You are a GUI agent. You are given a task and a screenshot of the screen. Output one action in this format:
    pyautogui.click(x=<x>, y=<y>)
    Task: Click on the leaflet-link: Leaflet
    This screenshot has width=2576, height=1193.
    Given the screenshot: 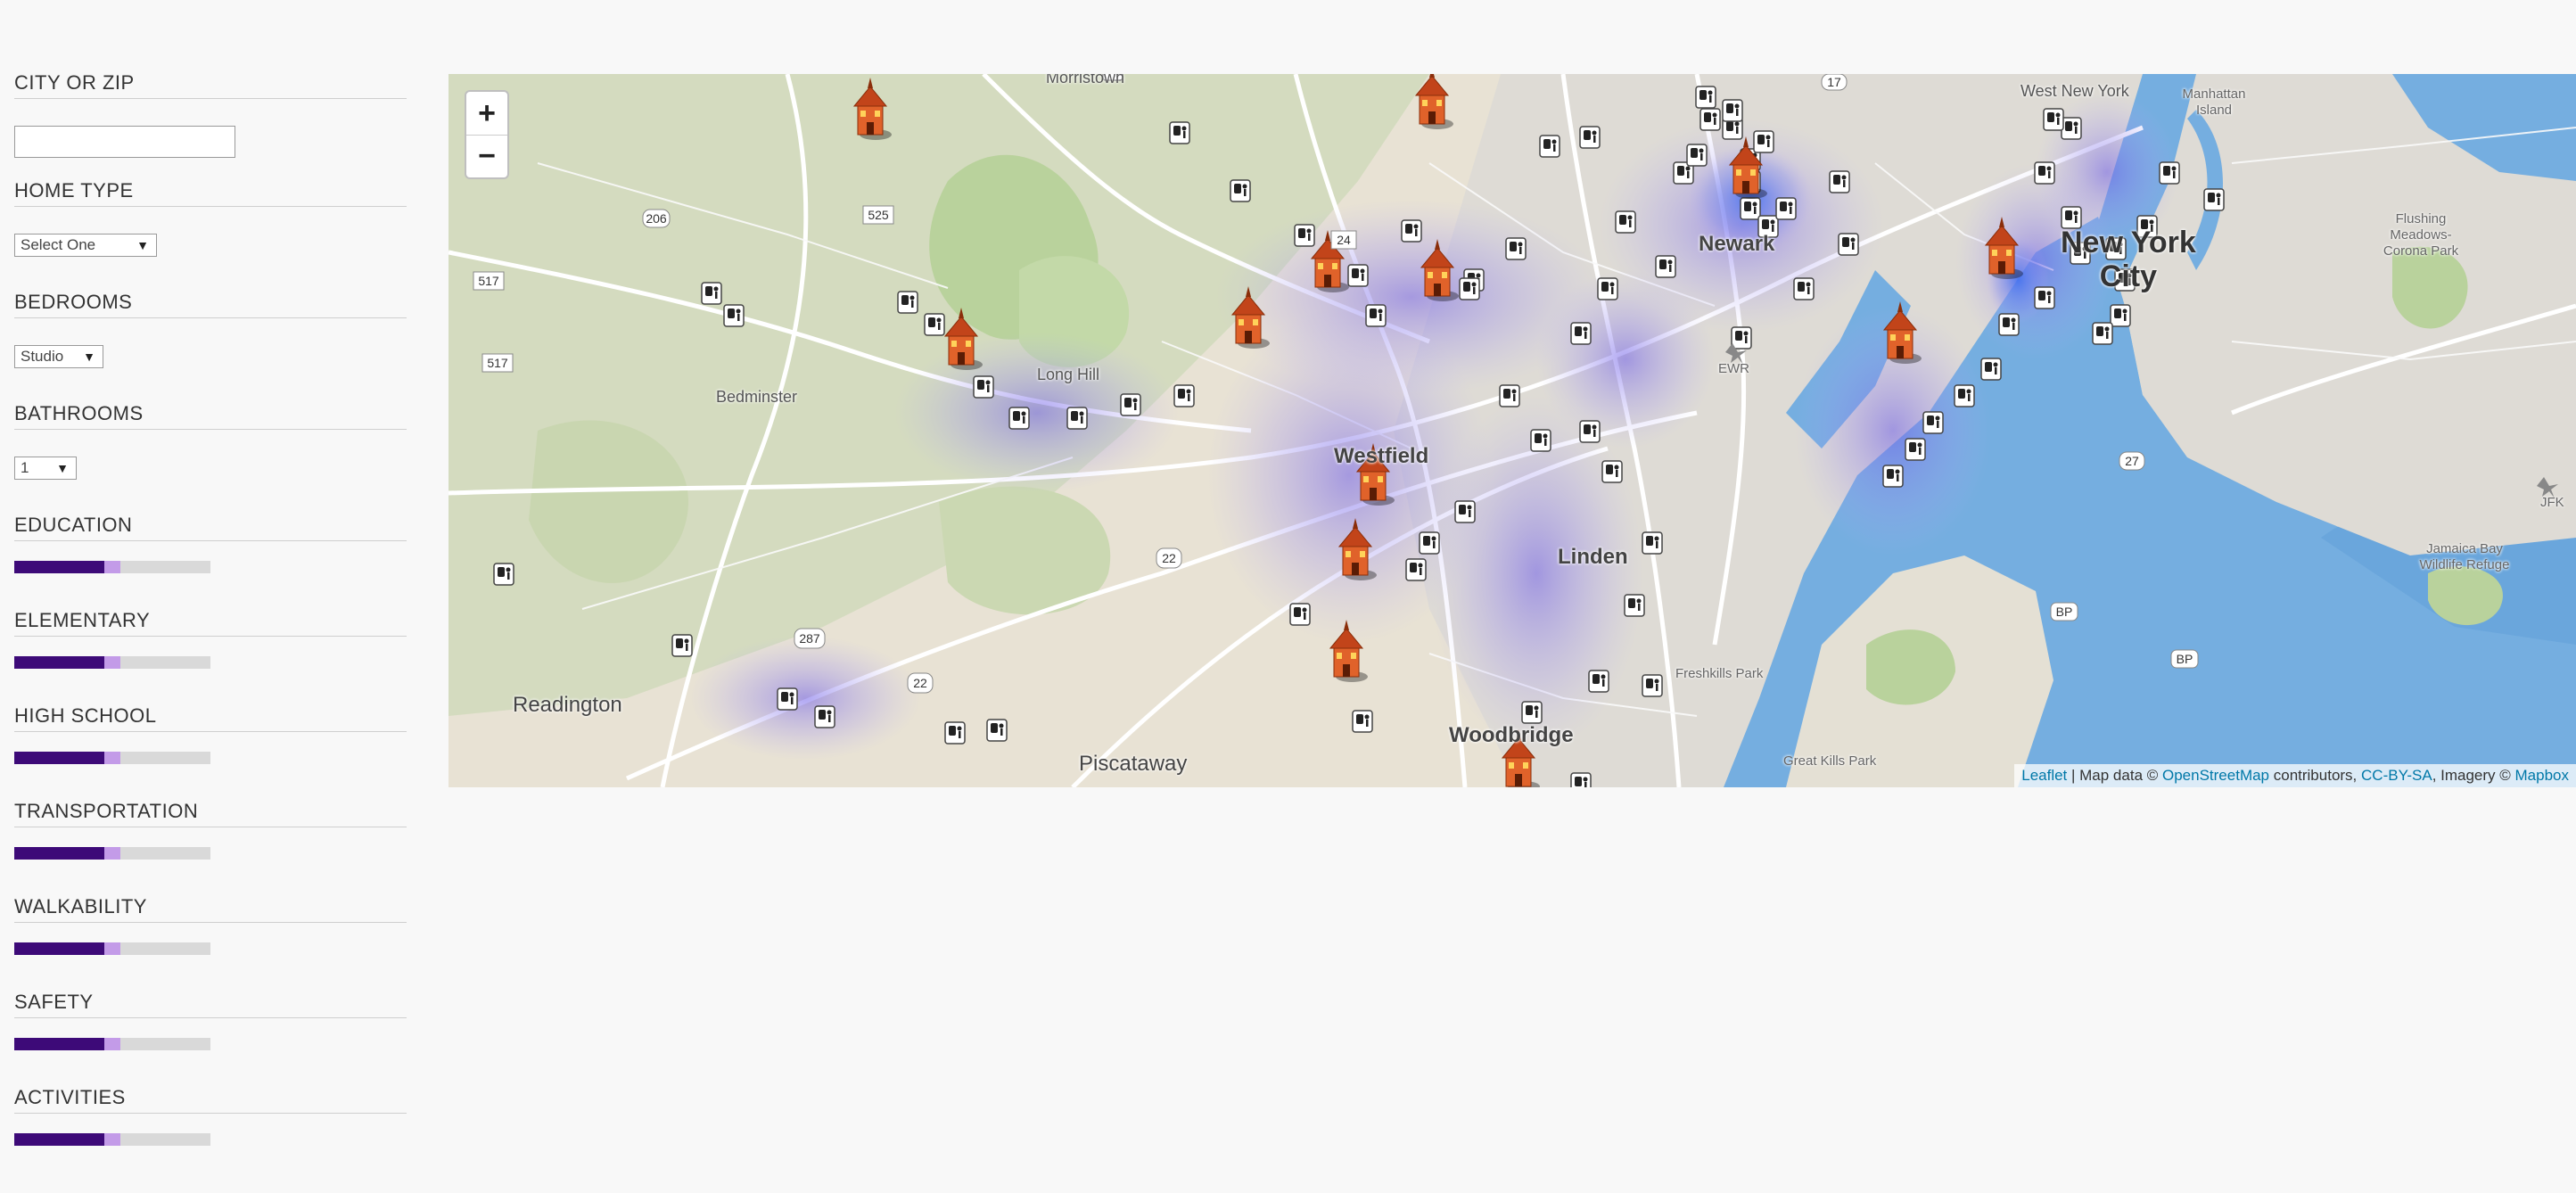 What is the action you would take?
    pyautogui.click(x=2044, y=775)
    